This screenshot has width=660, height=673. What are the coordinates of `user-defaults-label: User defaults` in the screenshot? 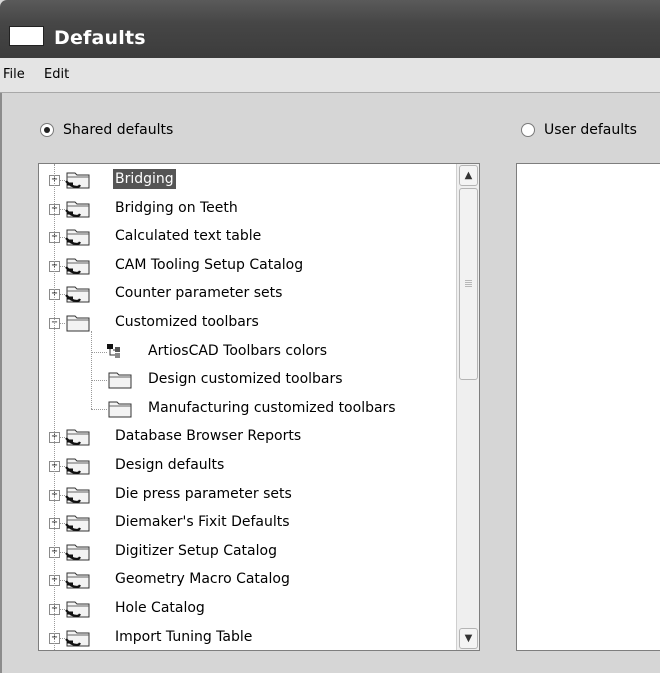 It's located at (590, 130).